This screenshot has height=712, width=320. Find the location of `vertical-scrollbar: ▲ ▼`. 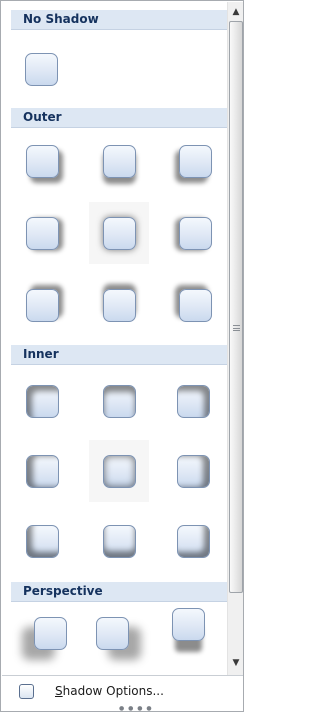

vertical-scrollbar: ▲ ▼ is located at coordinates (235, 338).